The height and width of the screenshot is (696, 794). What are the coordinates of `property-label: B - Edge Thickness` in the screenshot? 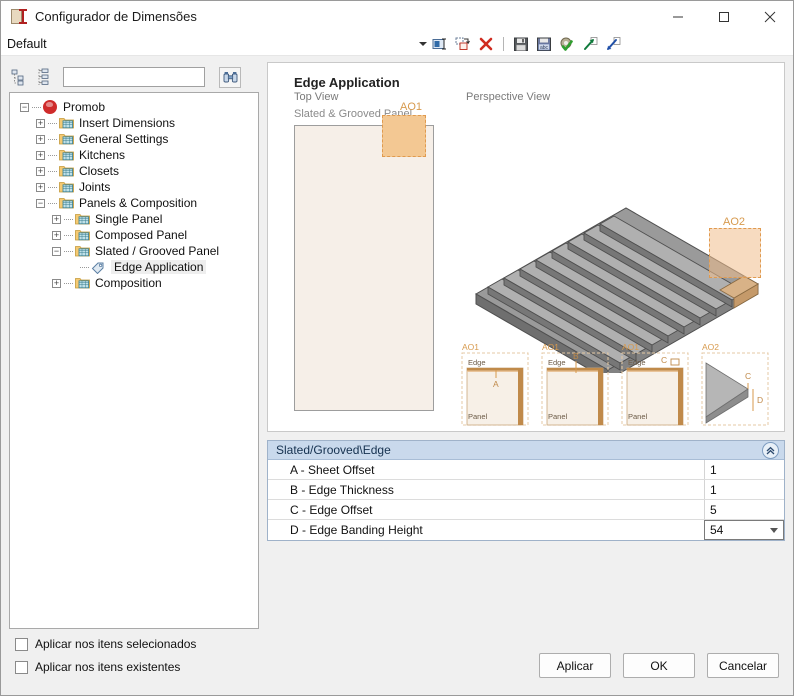 It's located at (342, 489).